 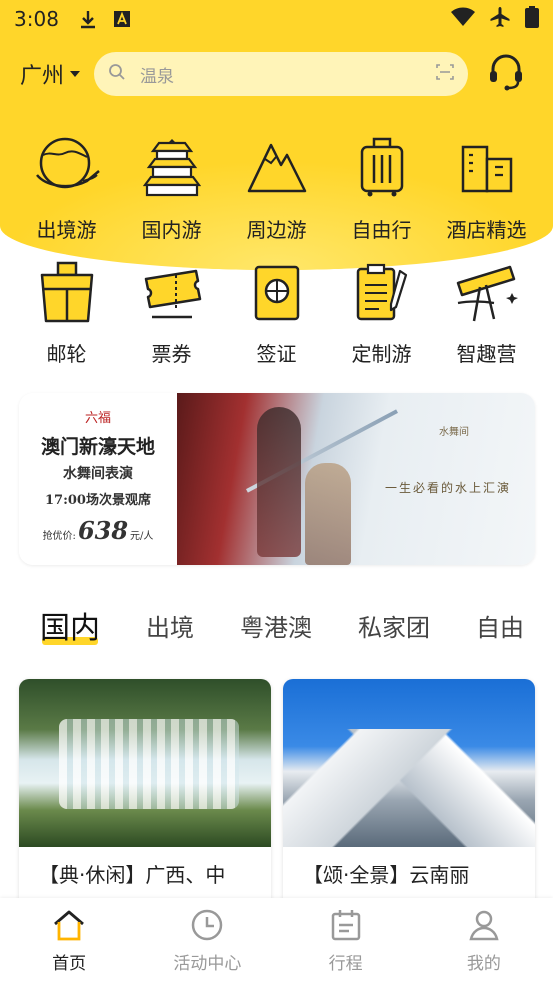 I want to click on banner-price-unit: 元/人, so click(x=142, y=536).